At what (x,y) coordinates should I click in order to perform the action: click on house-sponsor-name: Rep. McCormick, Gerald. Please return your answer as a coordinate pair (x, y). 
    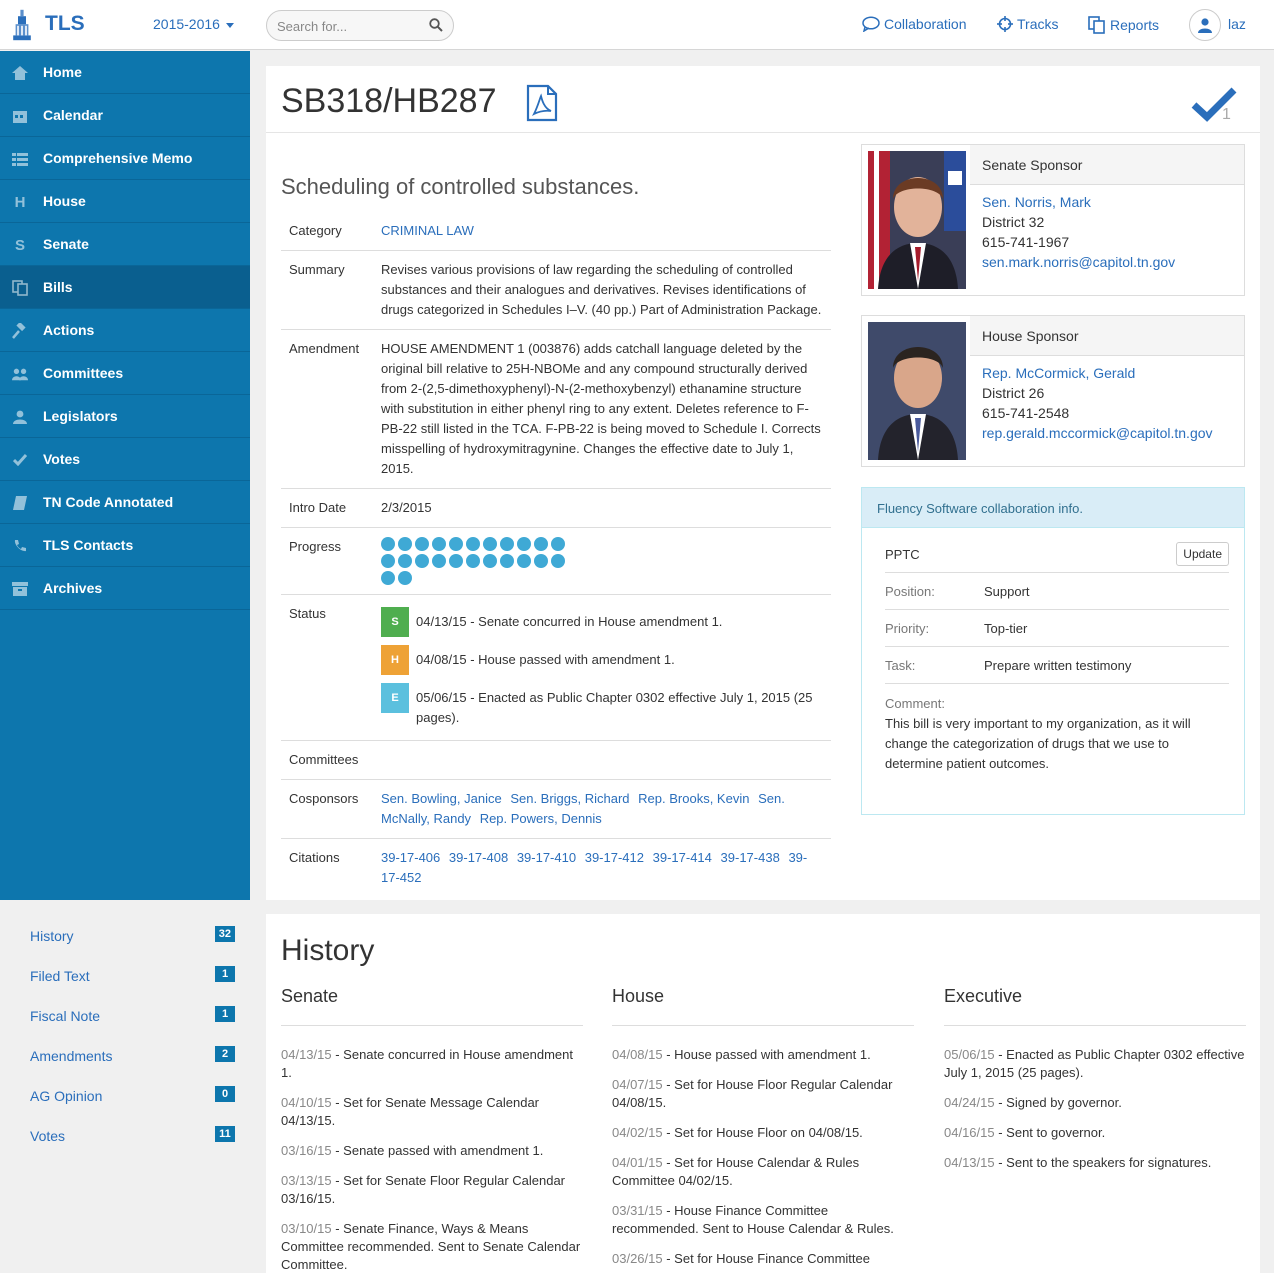
    Looking at the image, I should click on (1058, 373).